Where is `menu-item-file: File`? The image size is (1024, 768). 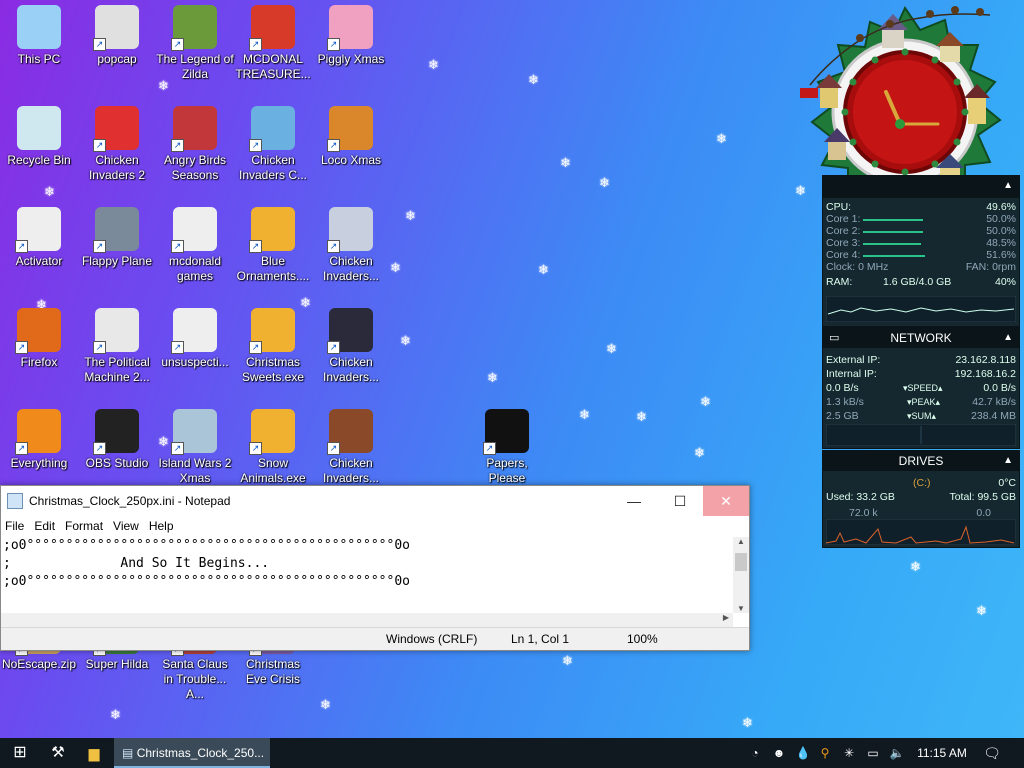
menu-item-file: File is located at coordinates (15, 526).